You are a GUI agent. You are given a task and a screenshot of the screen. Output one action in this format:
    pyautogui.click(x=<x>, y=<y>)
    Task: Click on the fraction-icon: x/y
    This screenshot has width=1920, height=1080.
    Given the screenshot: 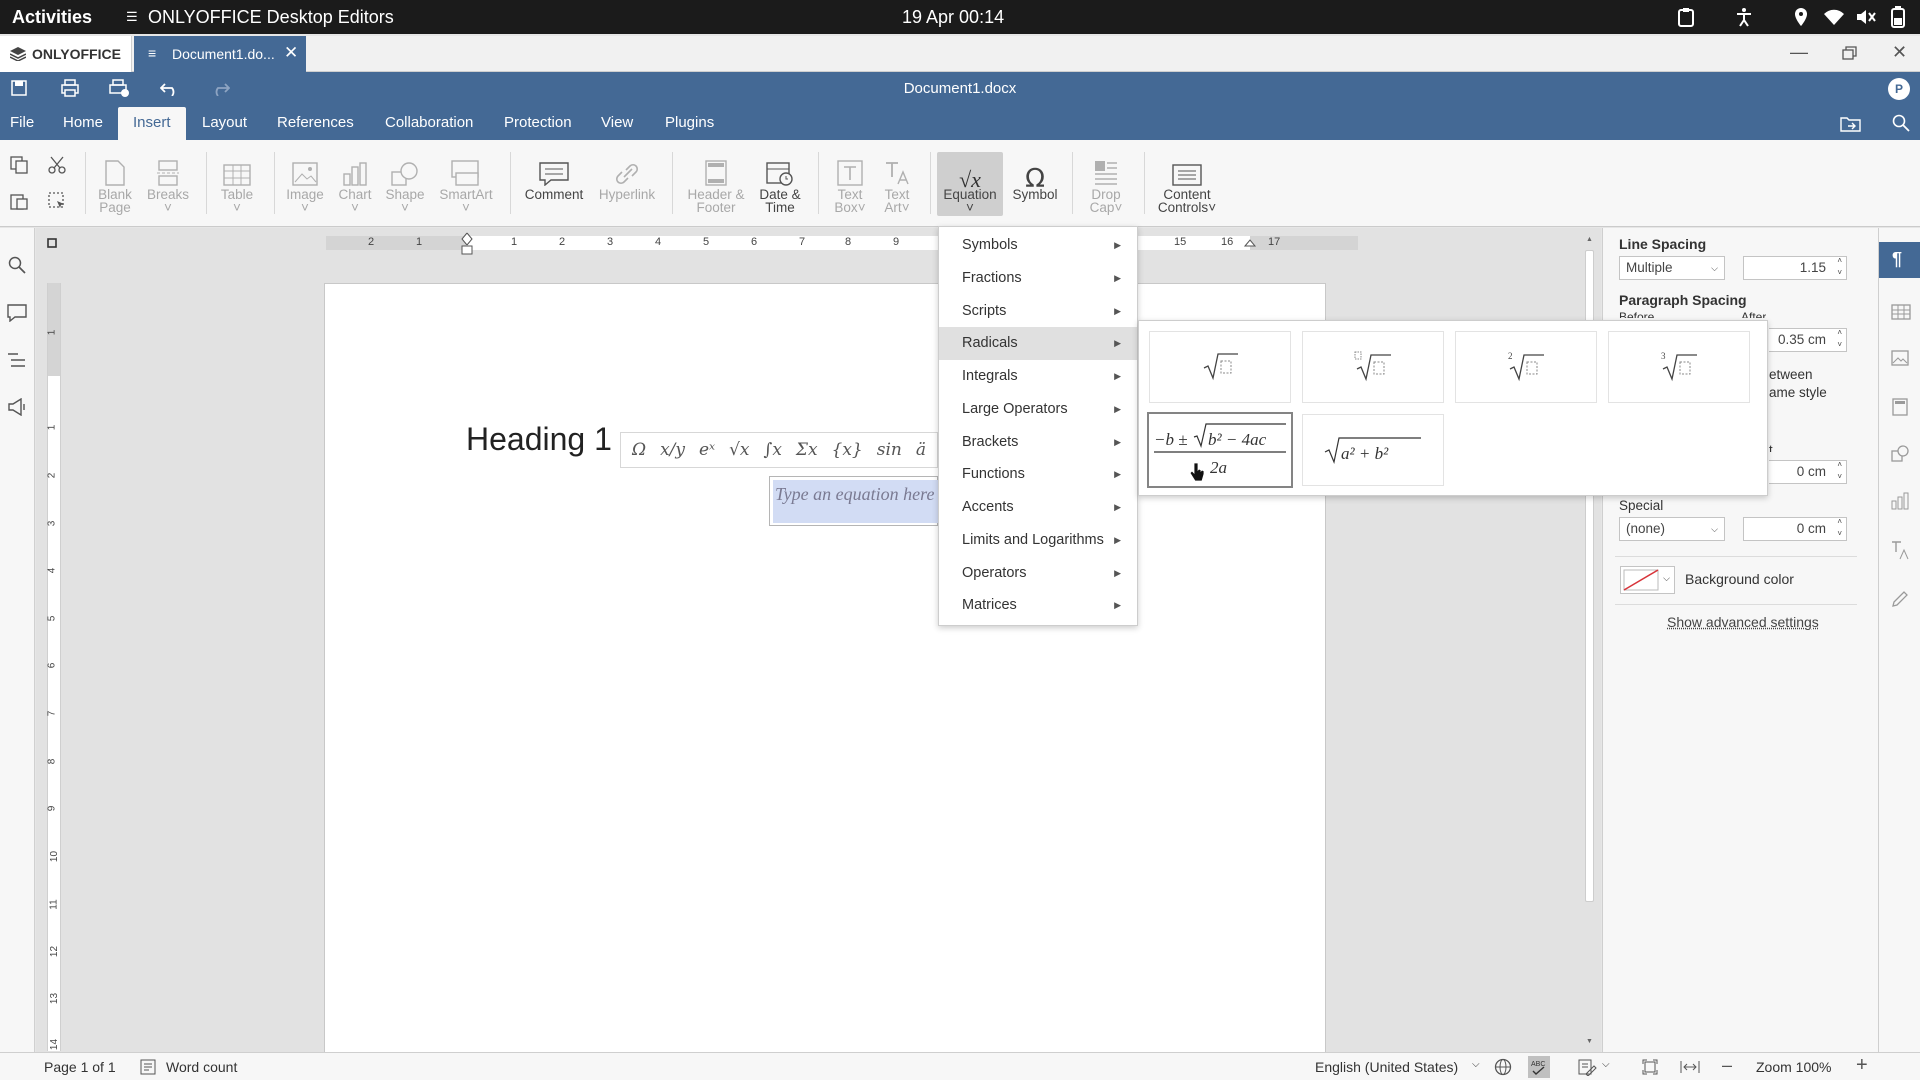 What is the action you would take?
    pyautogui.click(x=672, y=450)
    